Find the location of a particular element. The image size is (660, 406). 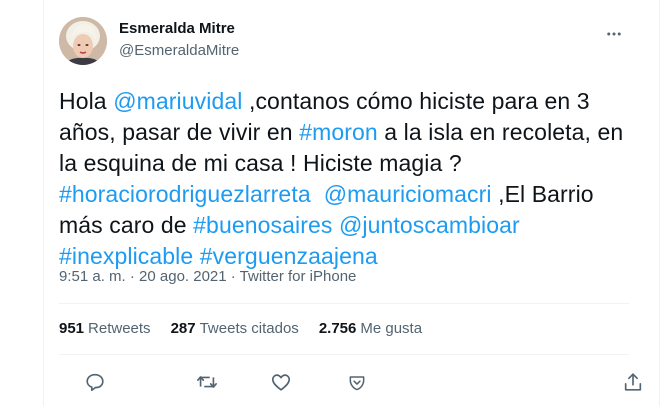

tweet-text-segment: Hola is located at coordinates (86, 101).